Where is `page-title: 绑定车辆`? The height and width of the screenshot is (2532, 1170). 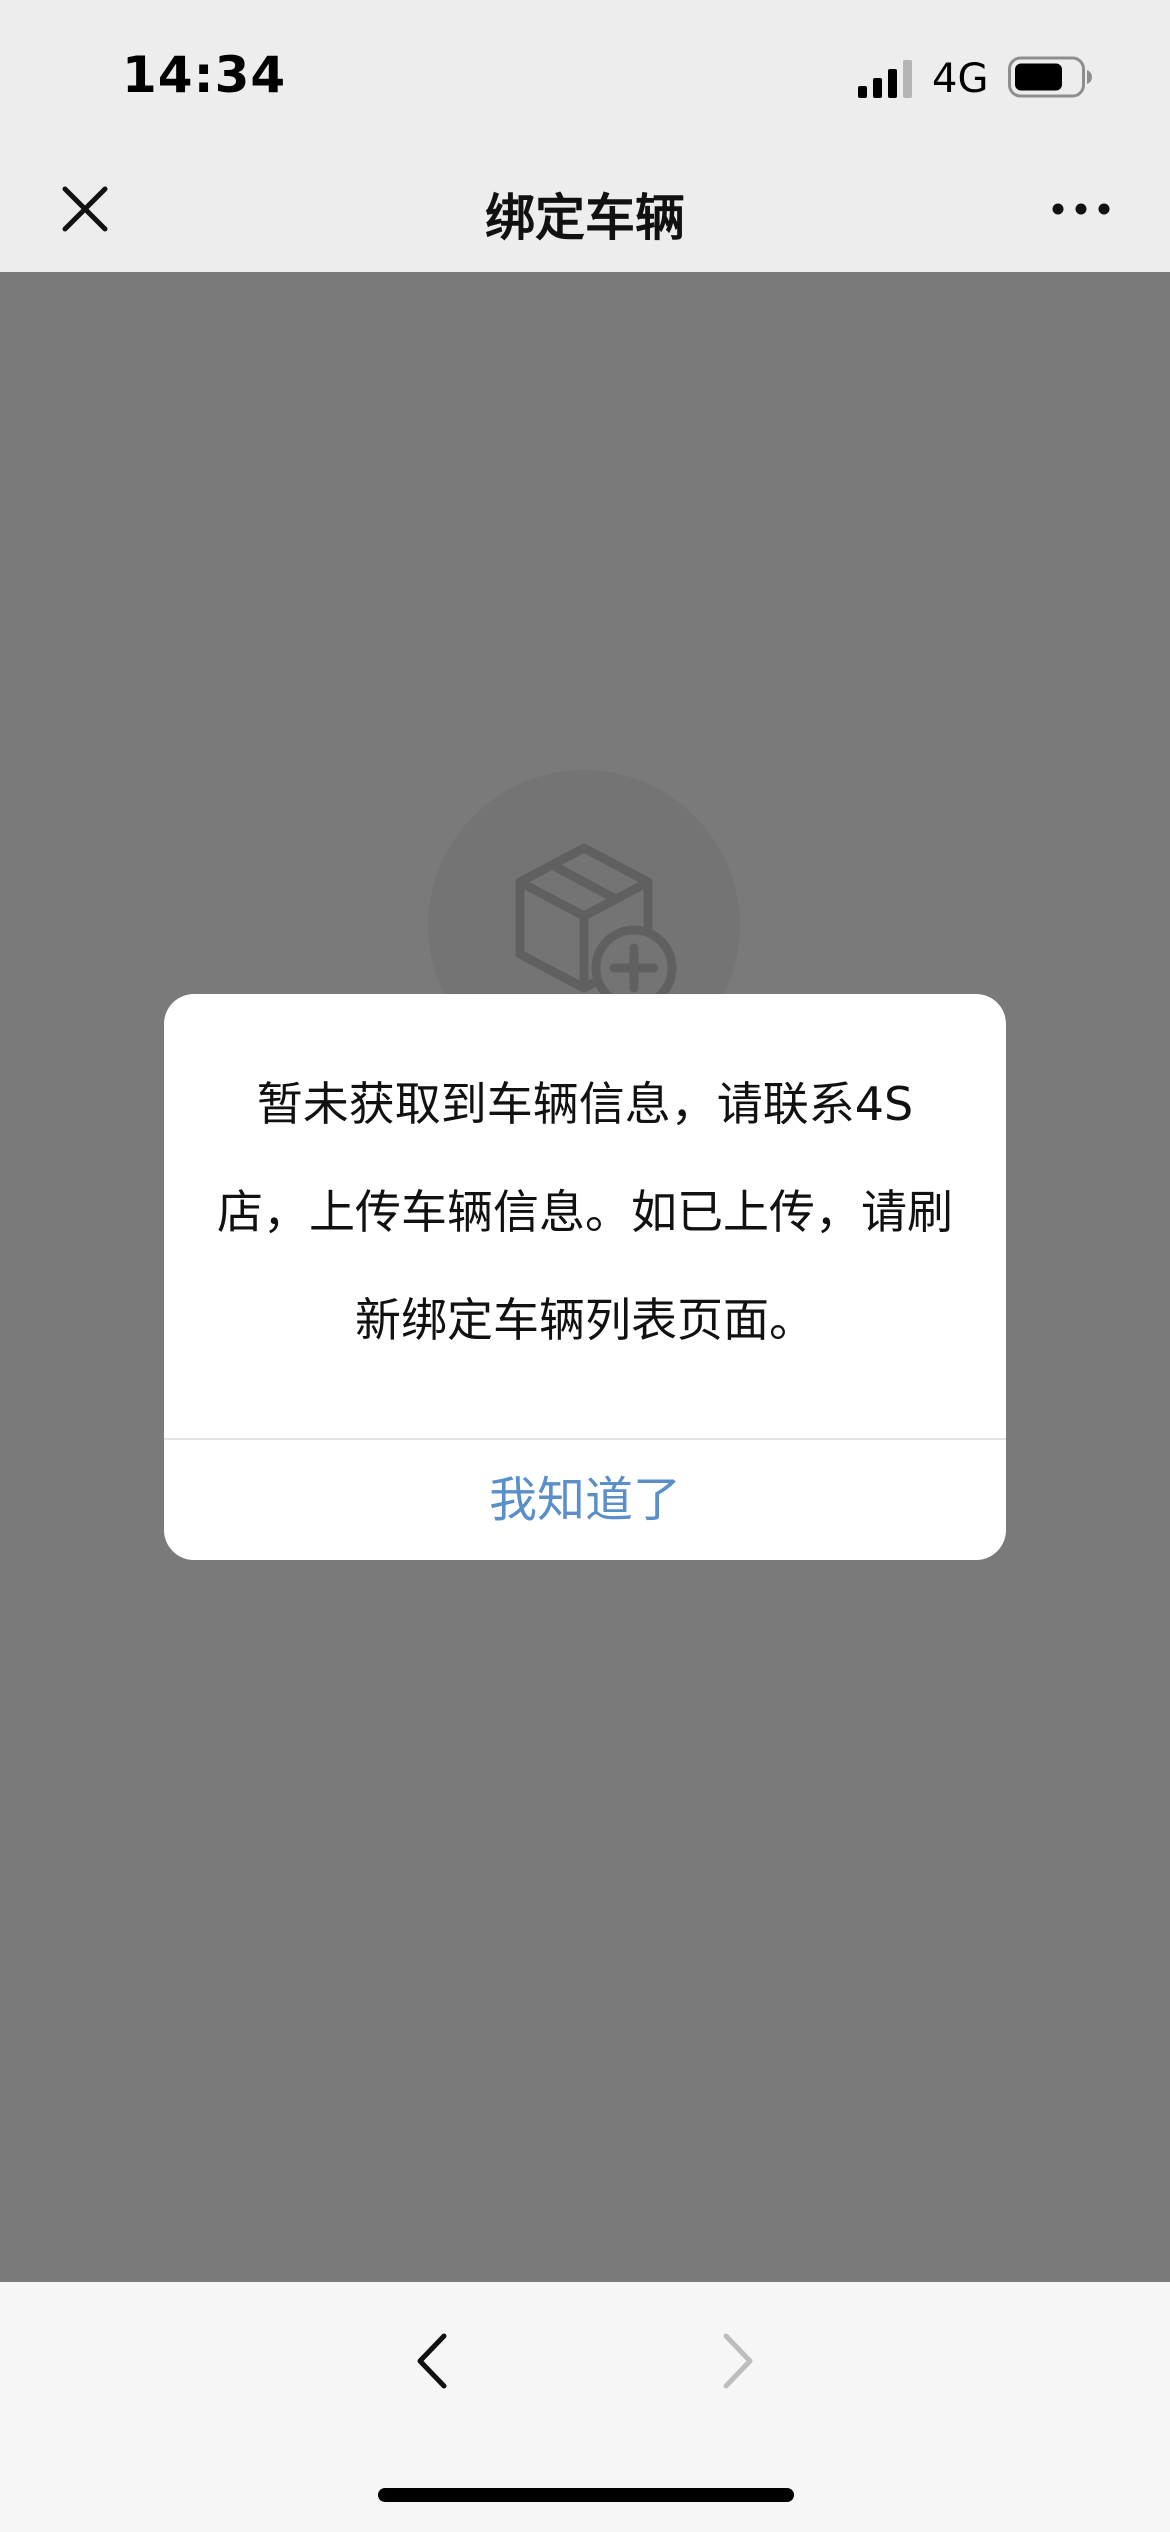
page-title: 绑定车辆 is located at coordinates (585, 218).